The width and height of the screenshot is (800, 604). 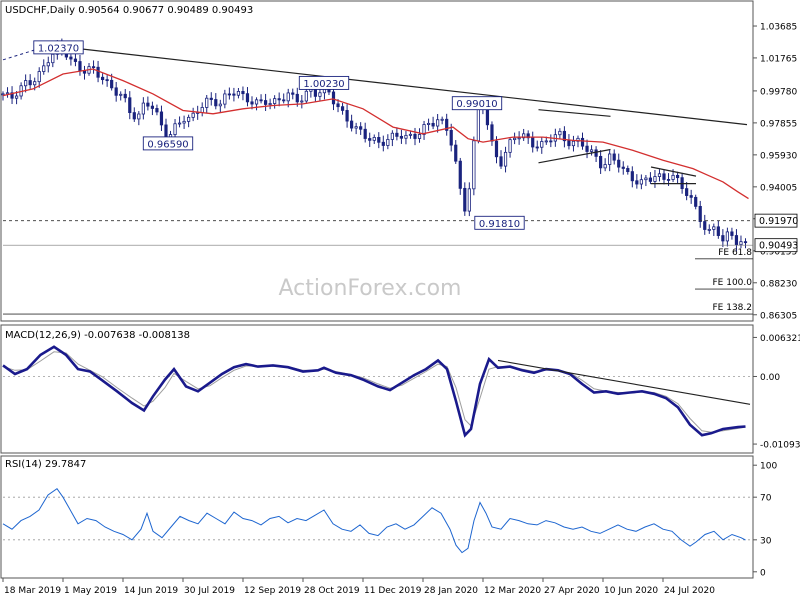 What do you see at coordinates (778, 221) in the screenshot?
I see `axis-value-label: 0.91970` at bounding box center [778, 221].